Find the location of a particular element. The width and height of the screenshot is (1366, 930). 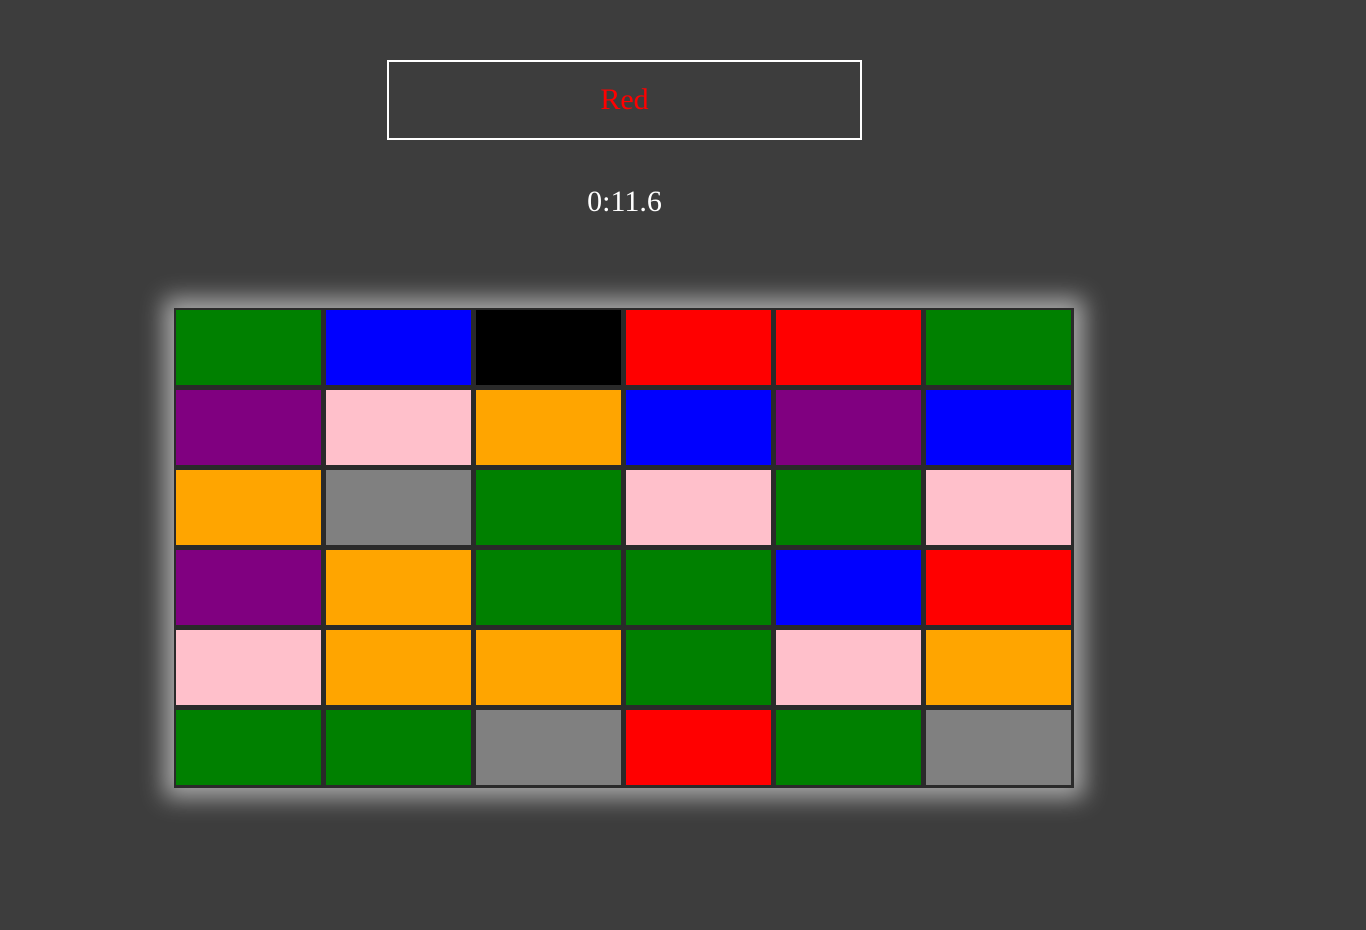

color-prompt-word: Red is located at coordinates (624, 99).